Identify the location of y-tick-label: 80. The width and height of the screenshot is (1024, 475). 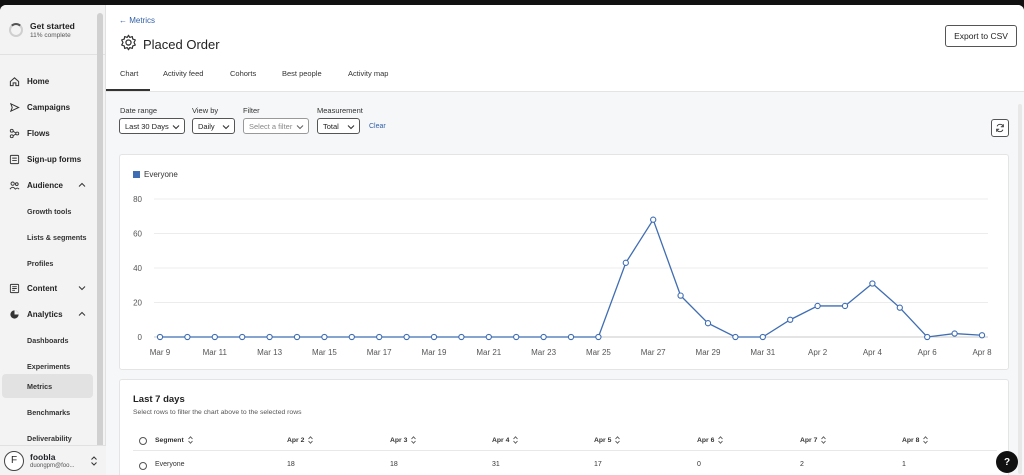
(137, 199).